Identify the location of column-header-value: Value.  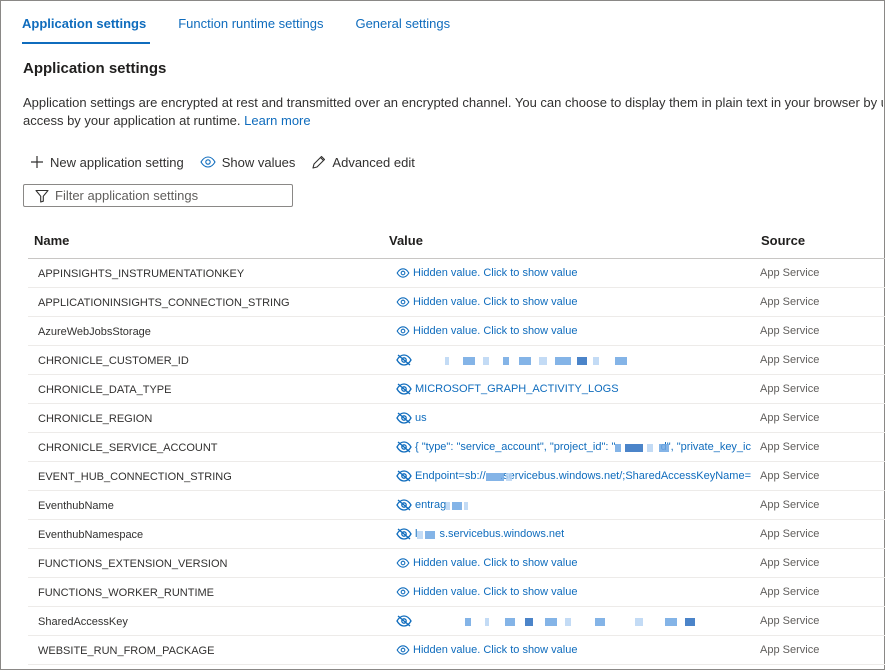
(406, 240).